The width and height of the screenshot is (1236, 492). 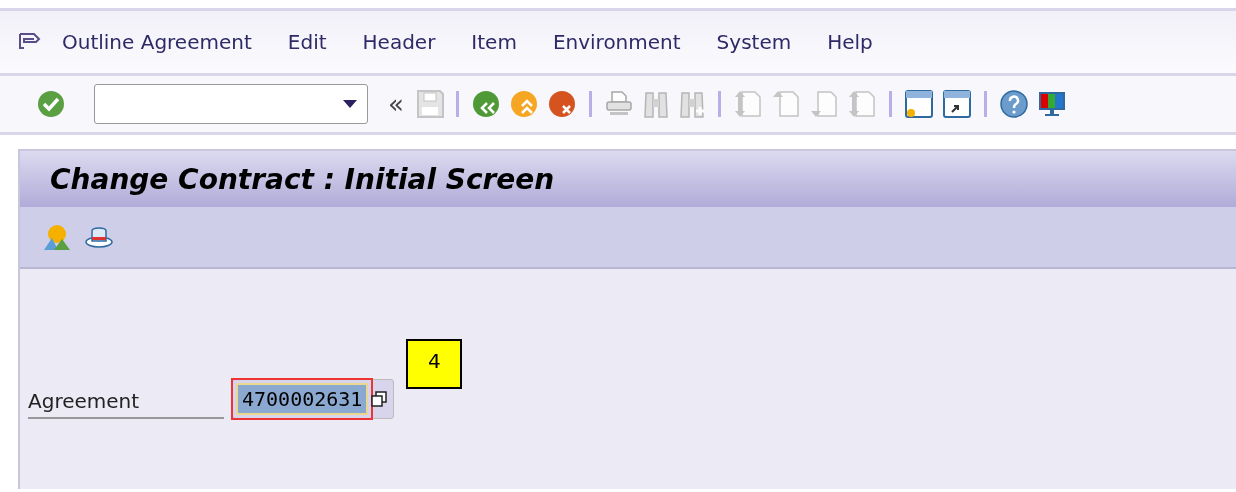 I want to click on menu-item: Outline Agreement, so click(x=157, y=42).